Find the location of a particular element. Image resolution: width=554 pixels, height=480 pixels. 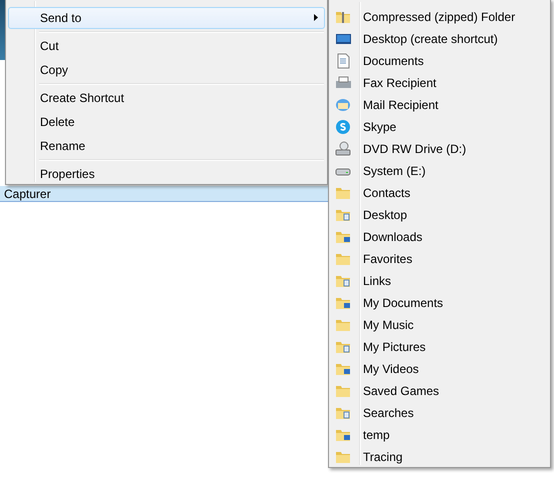

item-label: Links is located at coordinates (377, 281).